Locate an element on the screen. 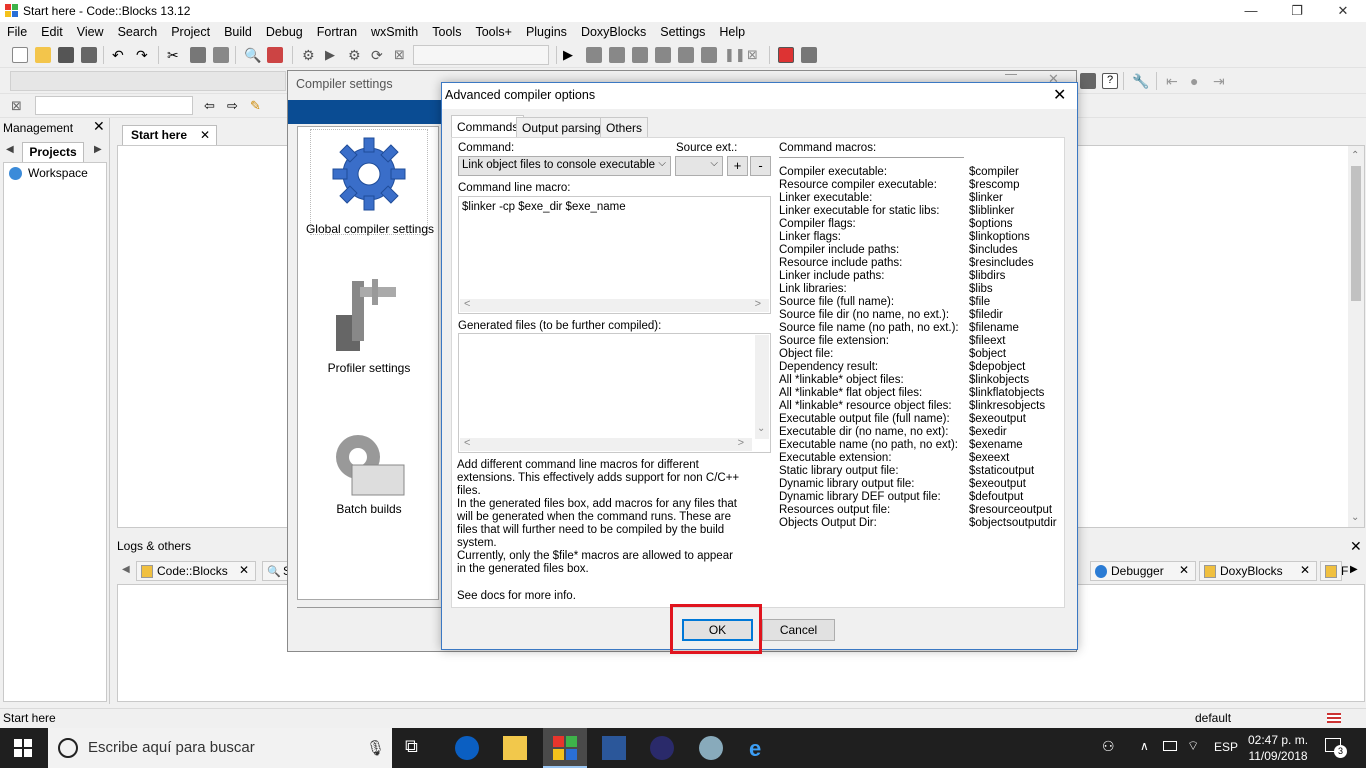 The width and height of the screenshot is (1366, 768). find-icon: 🔍 is located at coordinates (252, 55).